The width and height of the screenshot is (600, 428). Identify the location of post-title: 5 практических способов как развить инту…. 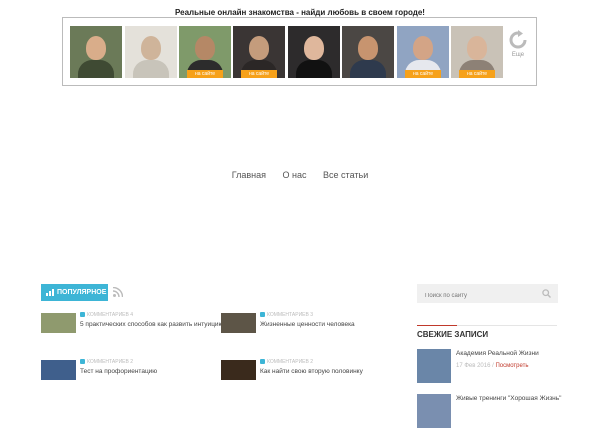
(151, 324).